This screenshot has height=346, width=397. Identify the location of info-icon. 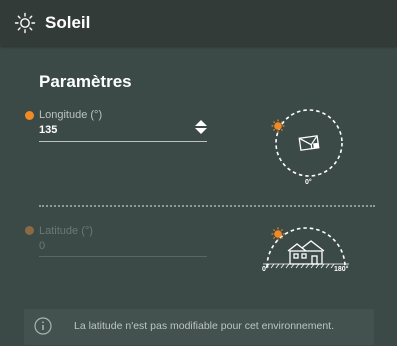
(43, 326).